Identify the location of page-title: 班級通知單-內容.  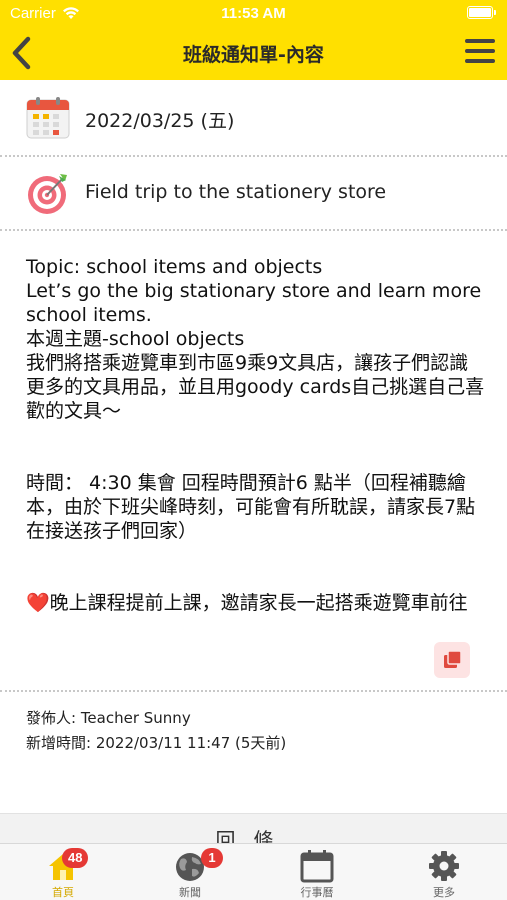
(253, 55).